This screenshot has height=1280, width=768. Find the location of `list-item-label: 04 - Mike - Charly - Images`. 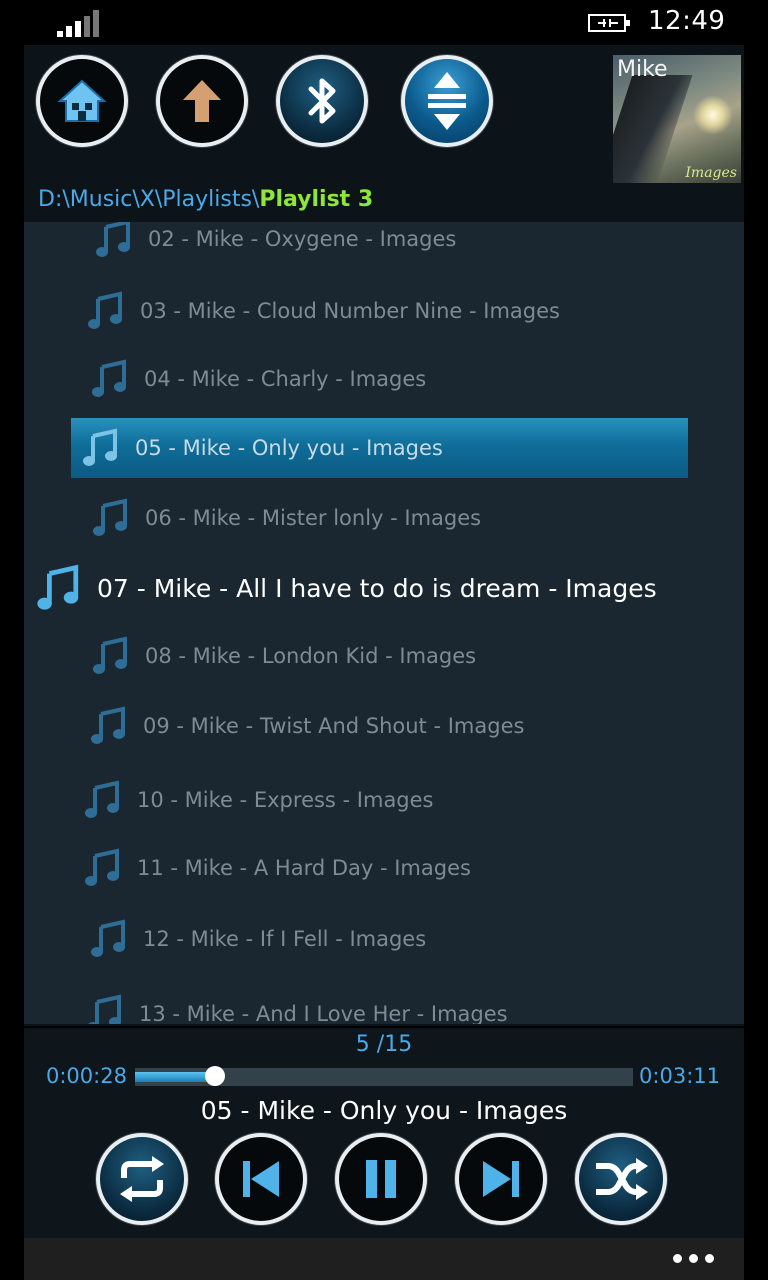

list-item-label: 04 - Mike - Charly - Images is located at coordinates (285, 379).